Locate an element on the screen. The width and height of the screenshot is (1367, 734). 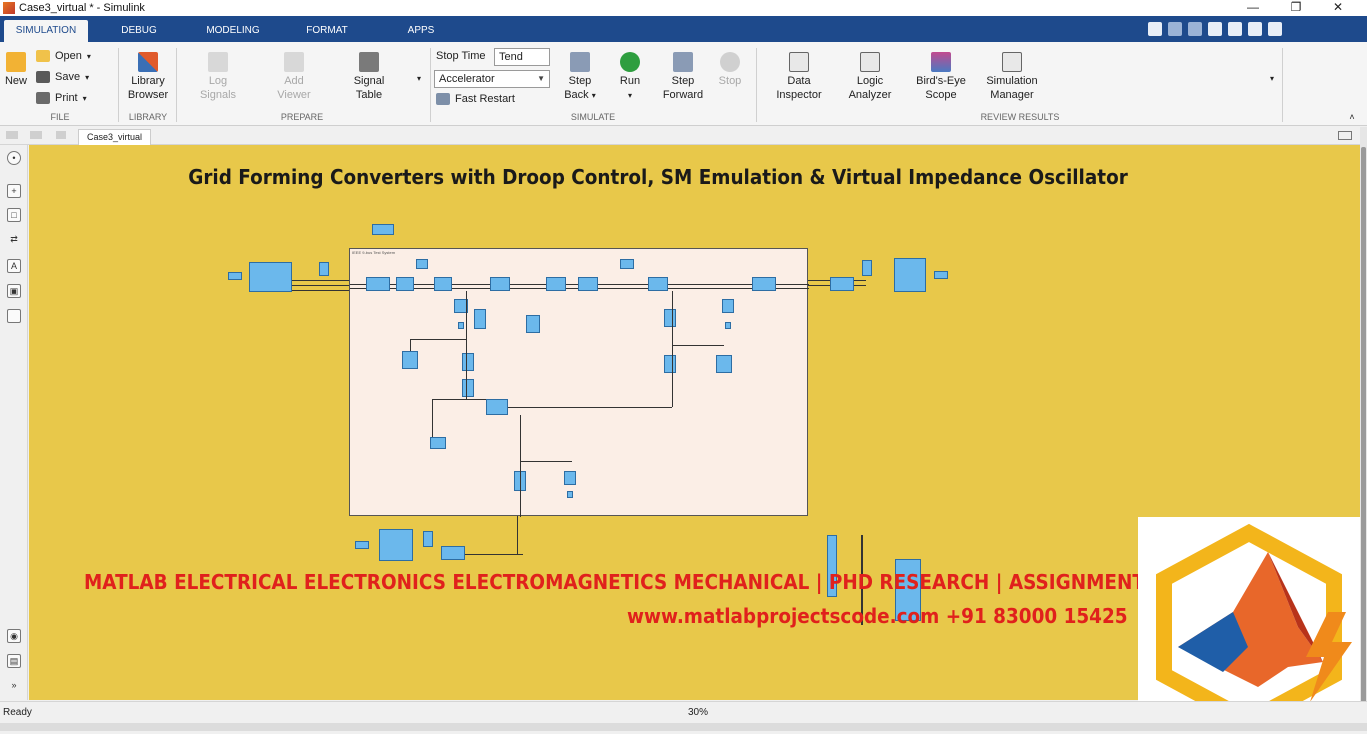
vertical-scrollbar is located at coordinates (1363, 417).